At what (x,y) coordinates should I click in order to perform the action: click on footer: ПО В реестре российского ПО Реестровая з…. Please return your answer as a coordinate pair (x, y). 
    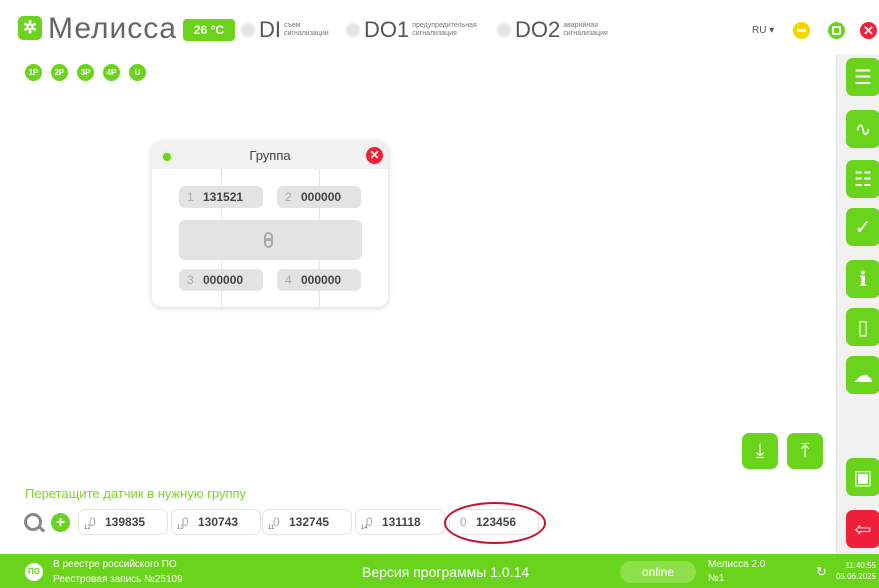
    Looking at the image, I should click on (439, 571).